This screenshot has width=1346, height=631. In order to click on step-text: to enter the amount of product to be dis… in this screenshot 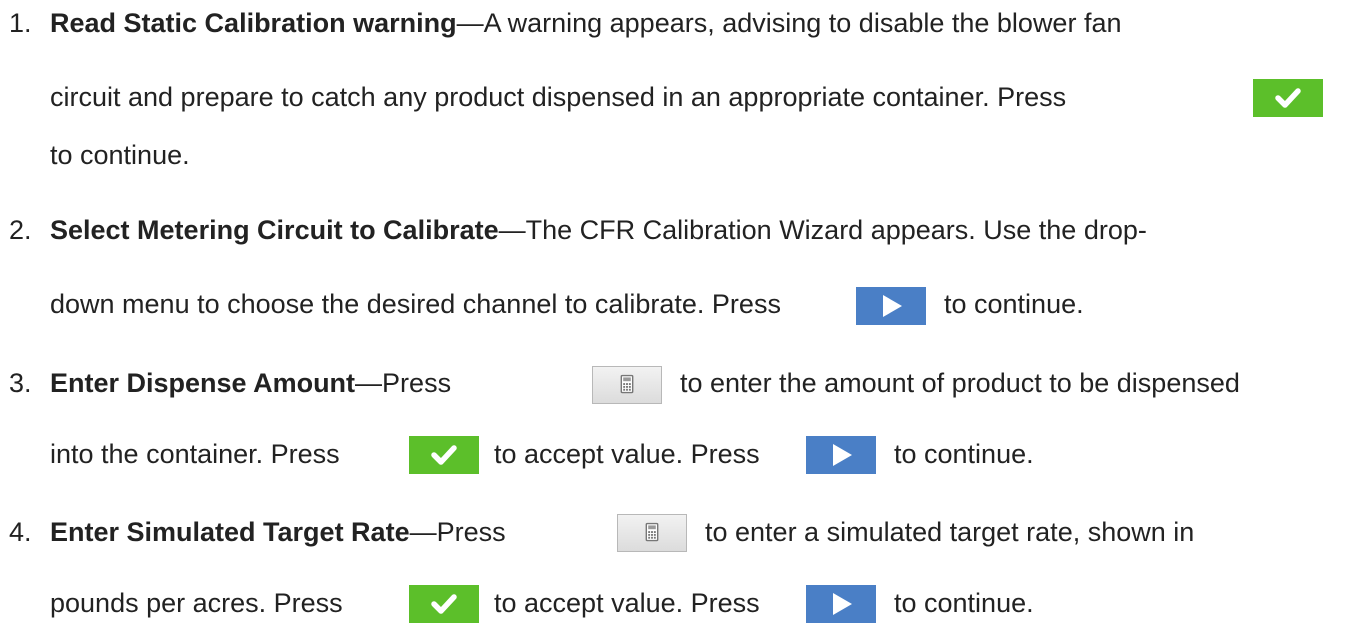, I will do `click(960, 383)`.